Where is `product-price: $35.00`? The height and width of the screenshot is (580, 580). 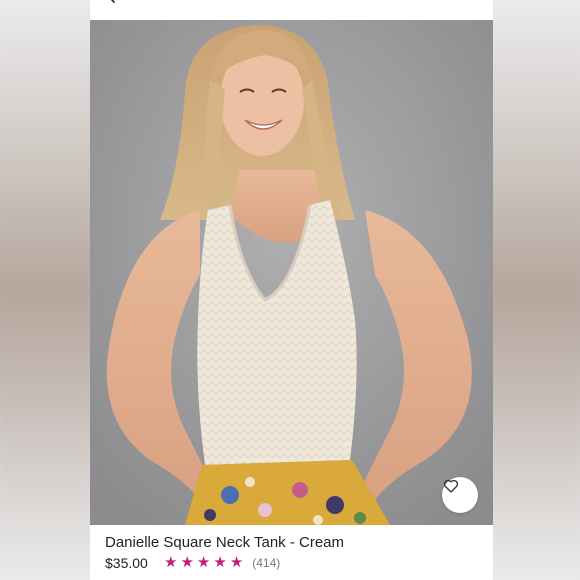
product-price: $35.00 is located at coordinates (126, 563).